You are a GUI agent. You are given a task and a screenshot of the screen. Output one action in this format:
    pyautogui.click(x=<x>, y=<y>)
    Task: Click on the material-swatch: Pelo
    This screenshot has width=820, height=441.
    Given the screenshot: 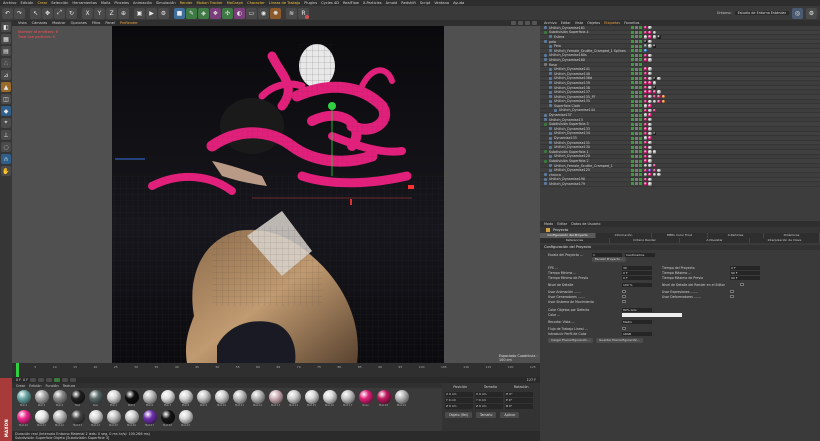 What is the action you would take?
    pyautogui.click(x=95, y=399)
    